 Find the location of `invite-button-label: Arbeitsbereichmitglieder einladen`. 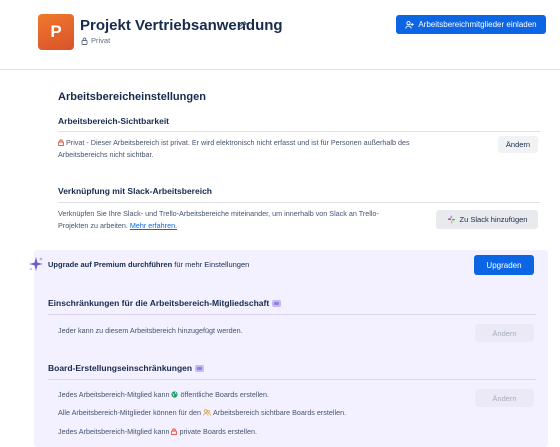

invite-button-label: Arbeitsbereichmitglieder einladen is located at coordinates (477, 24).